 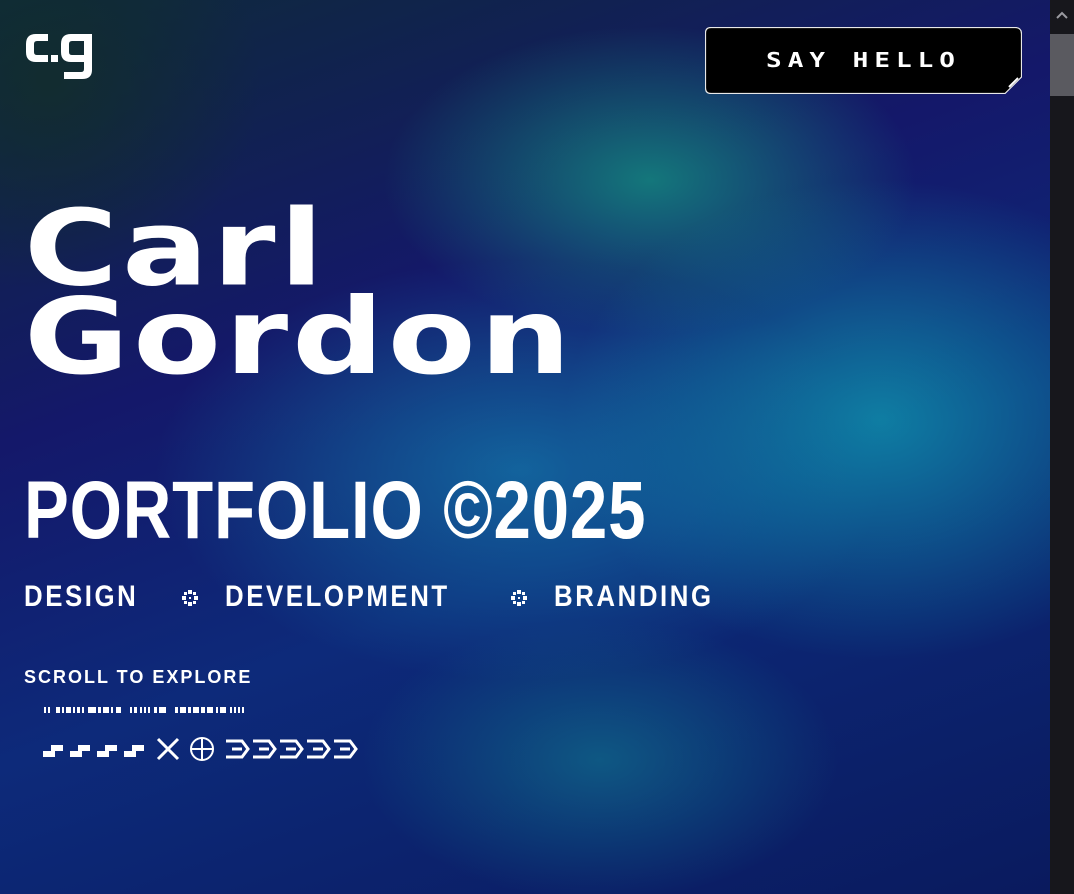 What do you see at coordinates (1062, 447) in the screenshot?
I see `page-scrollbar` at bounding box center [1062, 447].